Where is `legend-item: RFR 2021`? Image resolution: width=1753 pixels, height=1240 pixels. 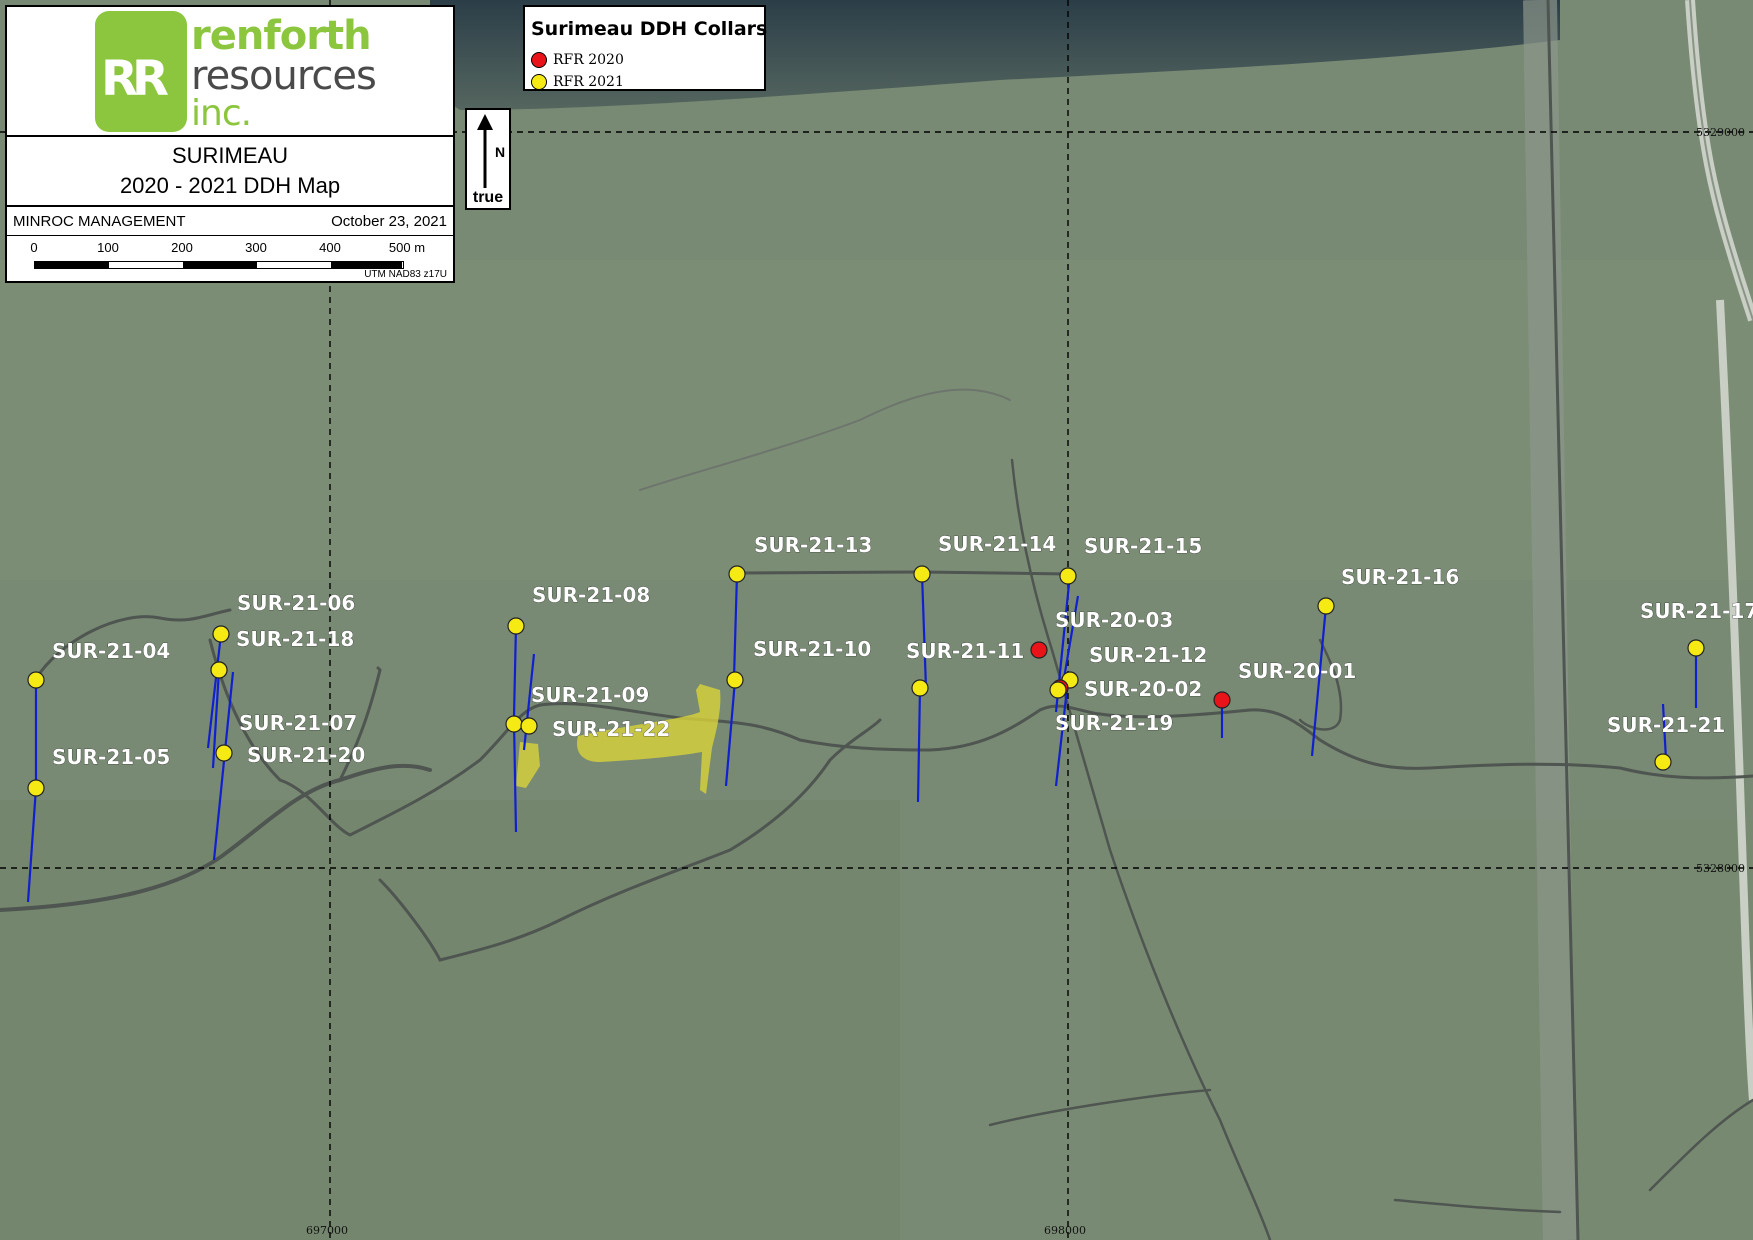
legend-item: RFR 2021 is located at coordinates (577, 82).